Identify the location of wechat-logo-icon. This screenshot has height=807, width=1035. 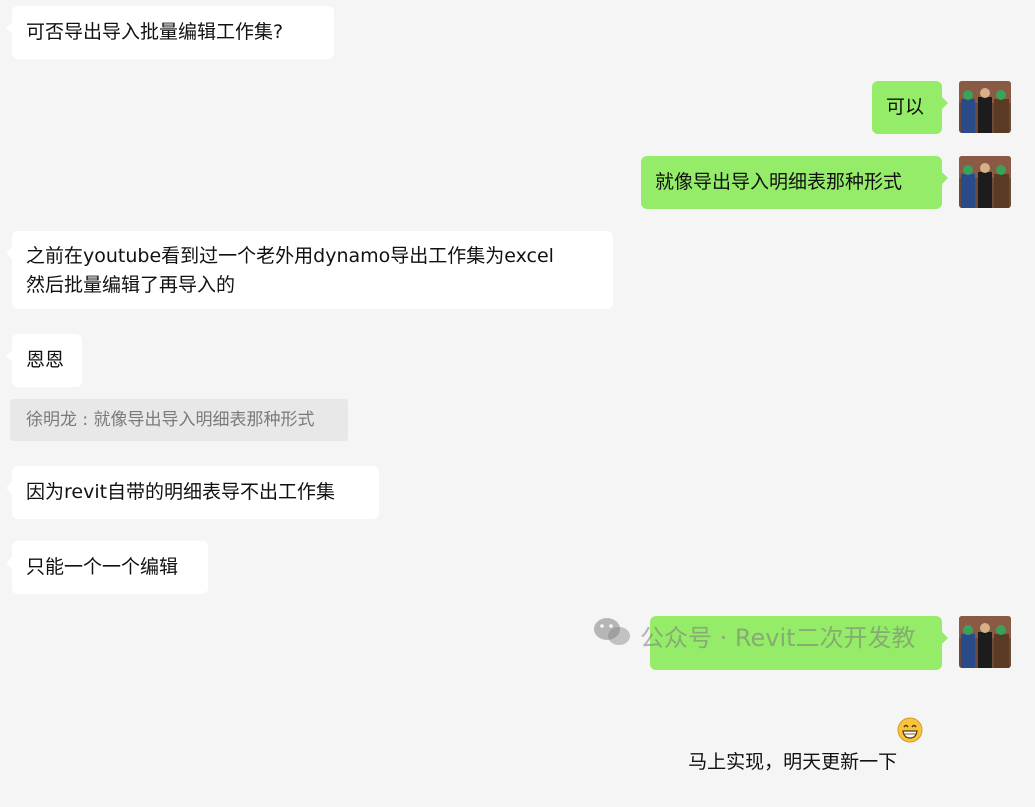
(612, 639).